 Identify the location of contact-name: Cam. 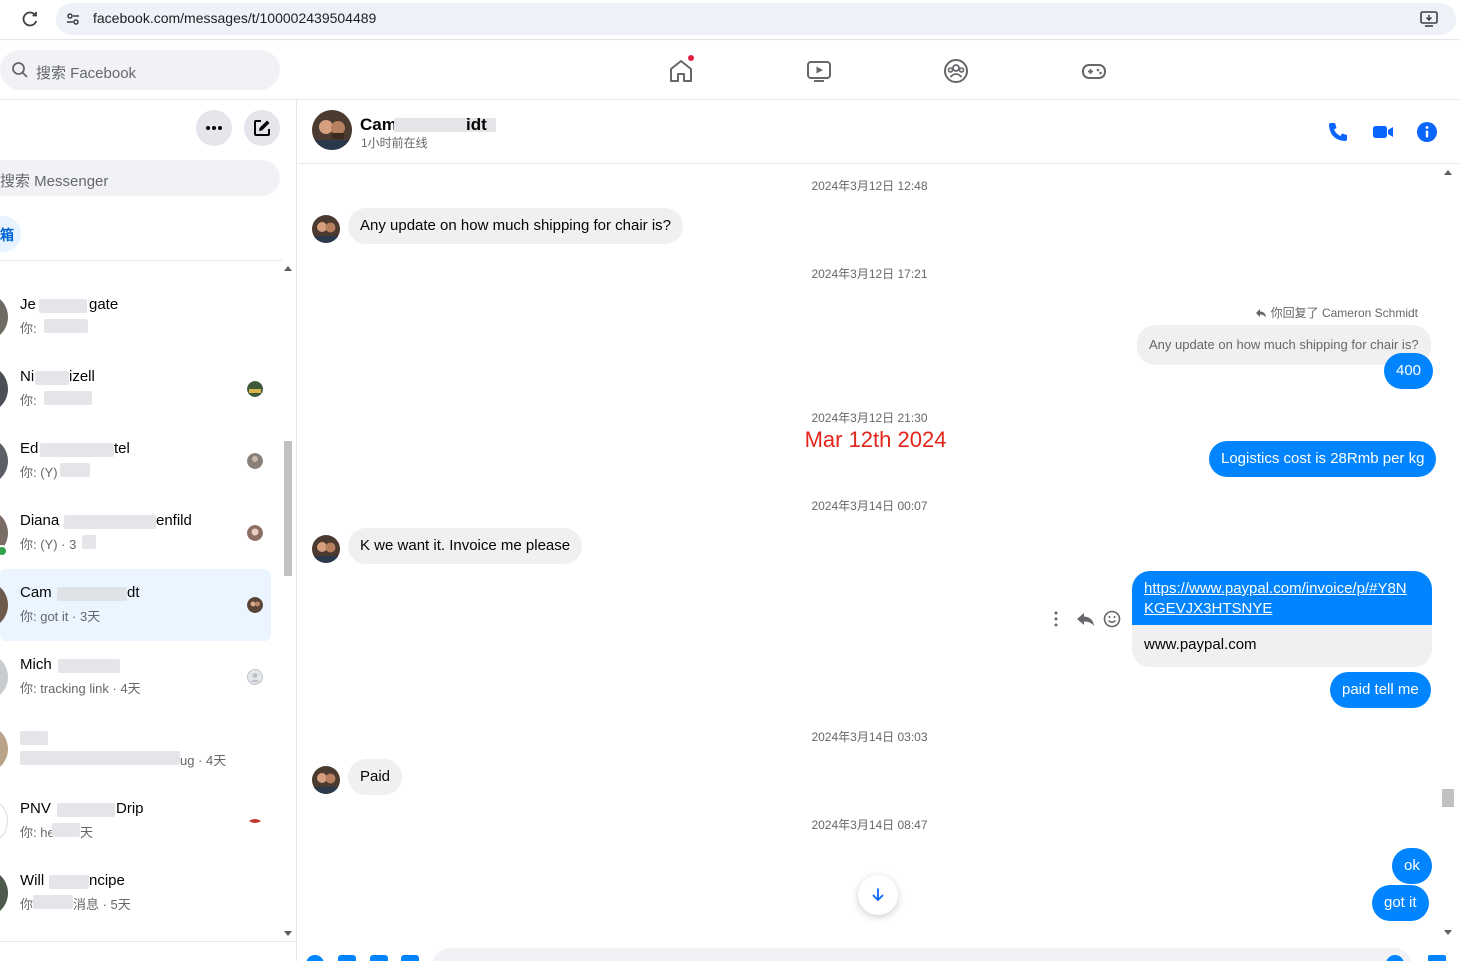
(378, 125).